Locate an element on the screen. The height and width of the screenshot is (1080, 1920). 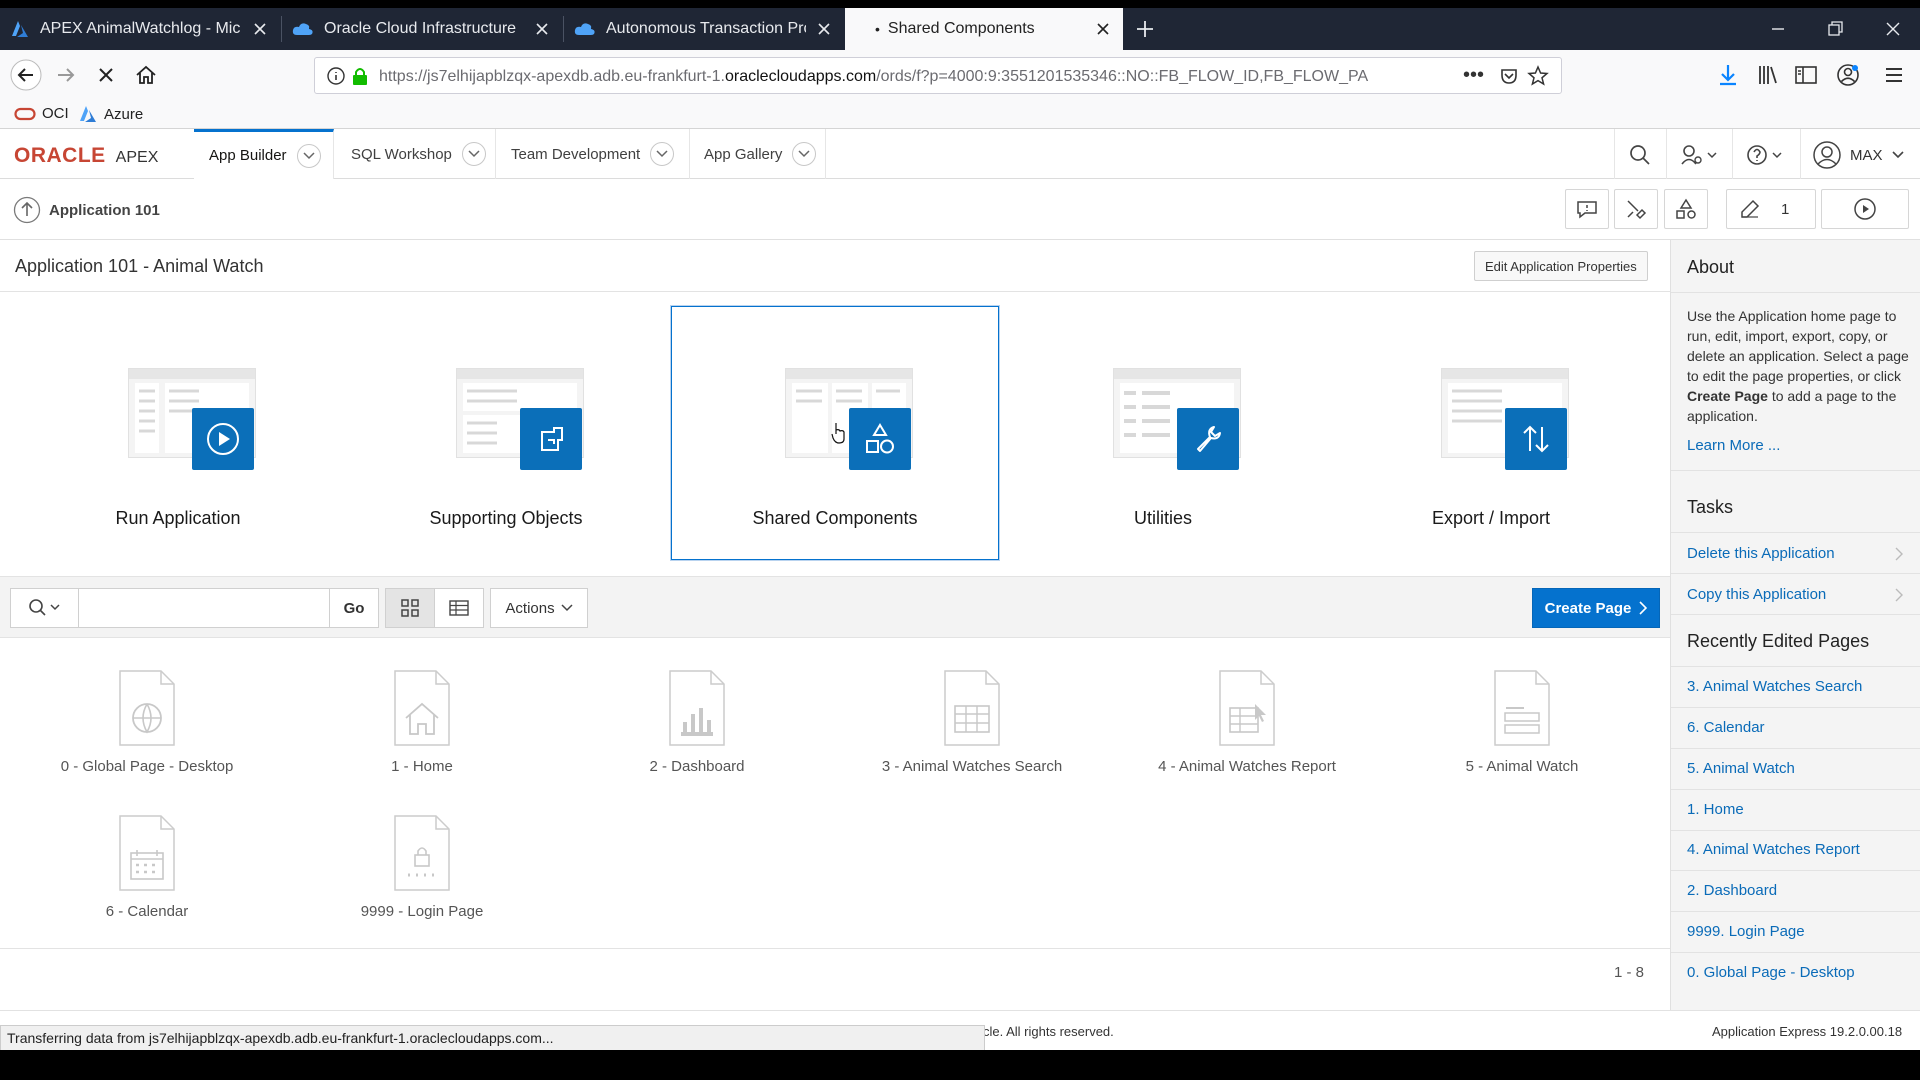
create-page-button: Create Page is located at coordinates (1596, 608).